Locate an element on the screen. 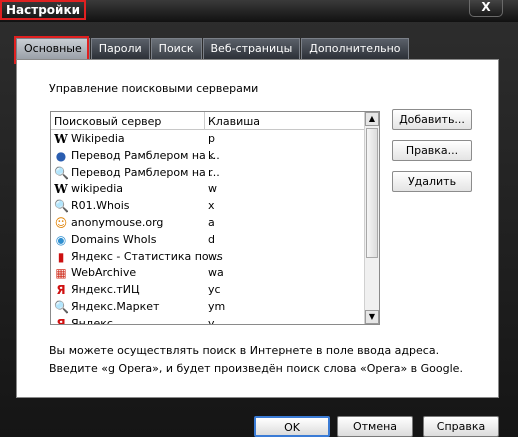  list-item: ☺ anonymouse.org a is located at coordinates (208, 223).